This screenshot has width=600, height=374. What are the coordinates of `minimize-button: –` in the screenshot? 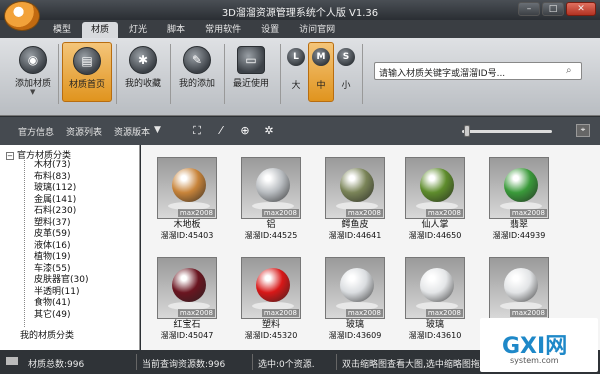 It's located at (529, 9).